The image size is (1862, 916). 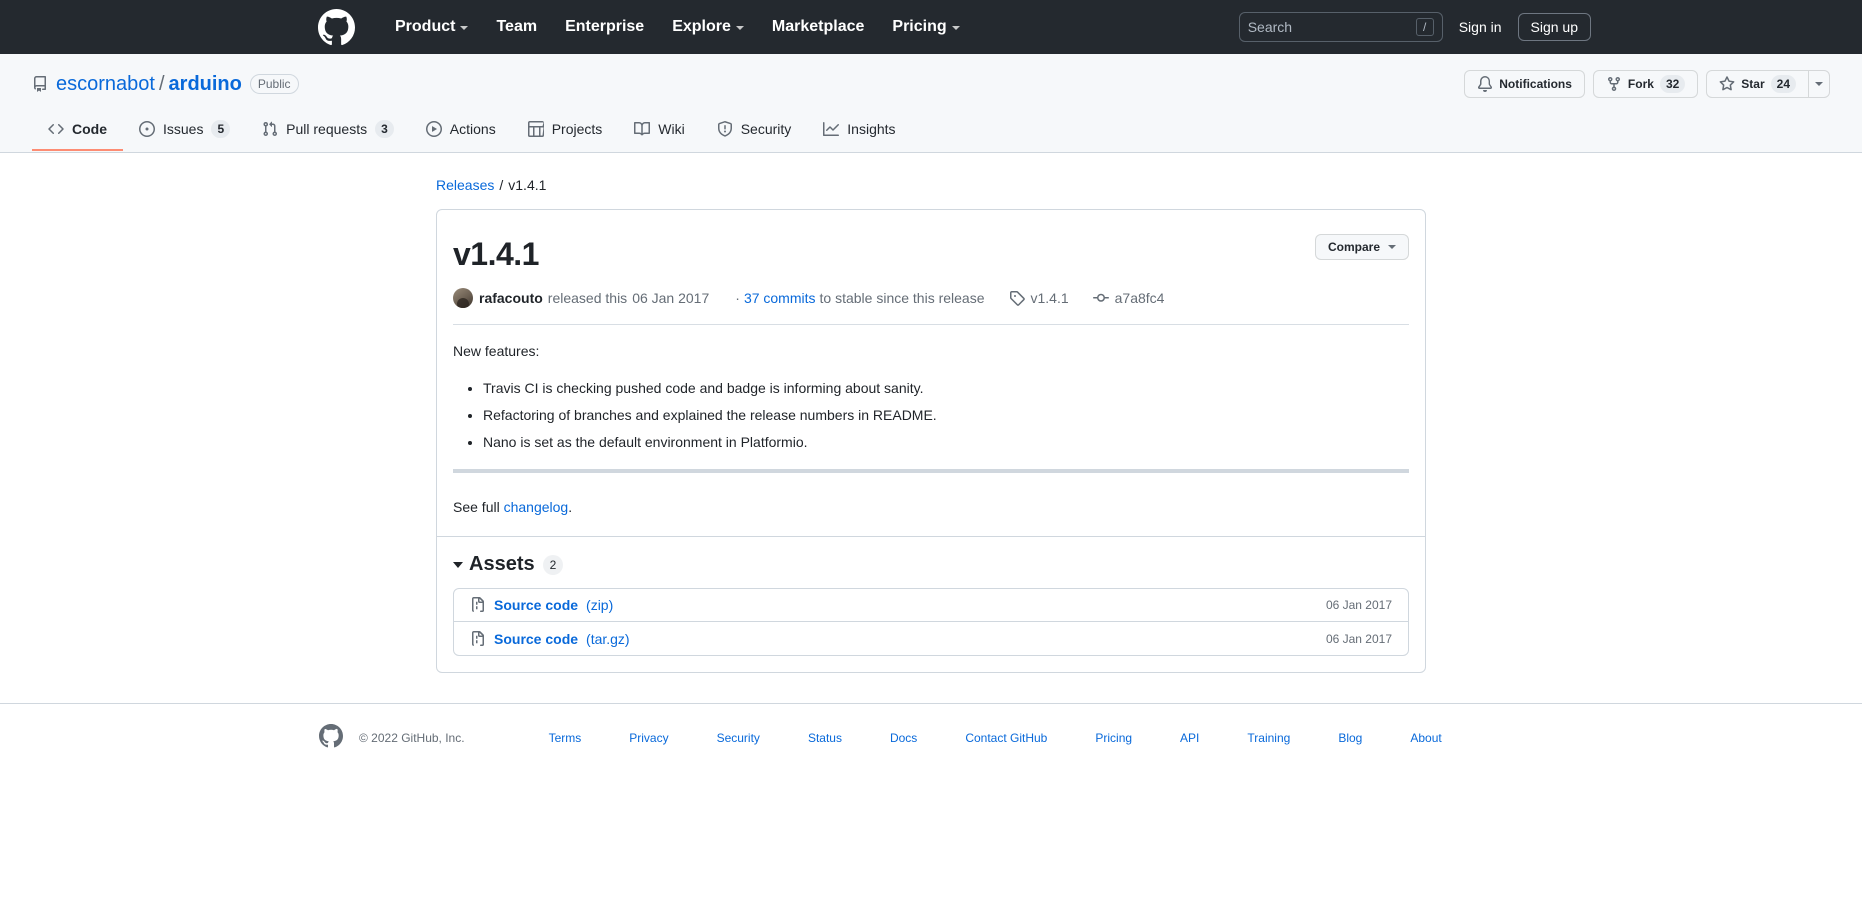 What do you see at coordinates (831, 129) in the screenshot?
I see `graph-icon` at bounding box center [831, 129].